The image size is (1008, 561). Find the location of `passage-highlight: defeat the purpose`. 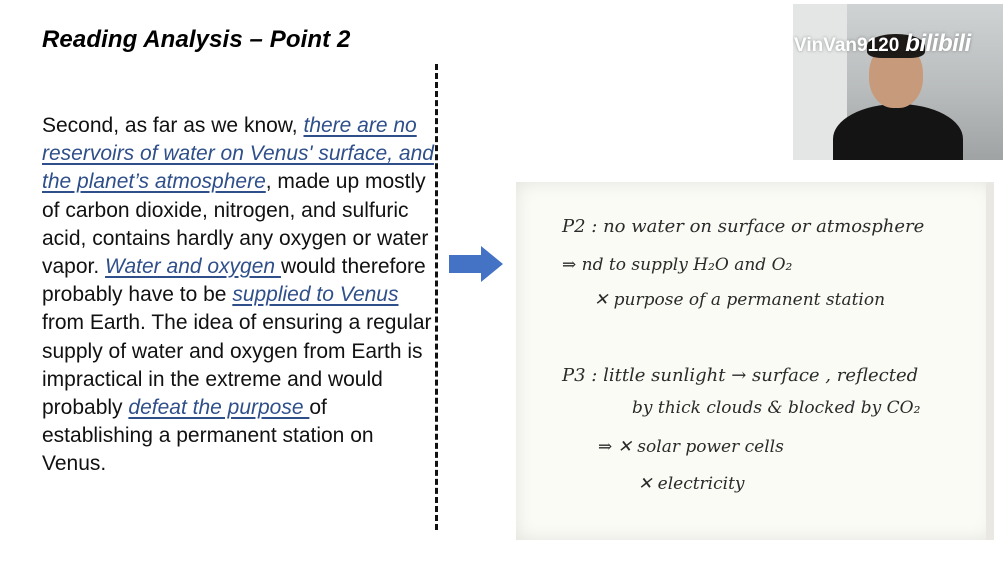

passage-highlight: defeat the purpose is located at coordinates (219, 408).